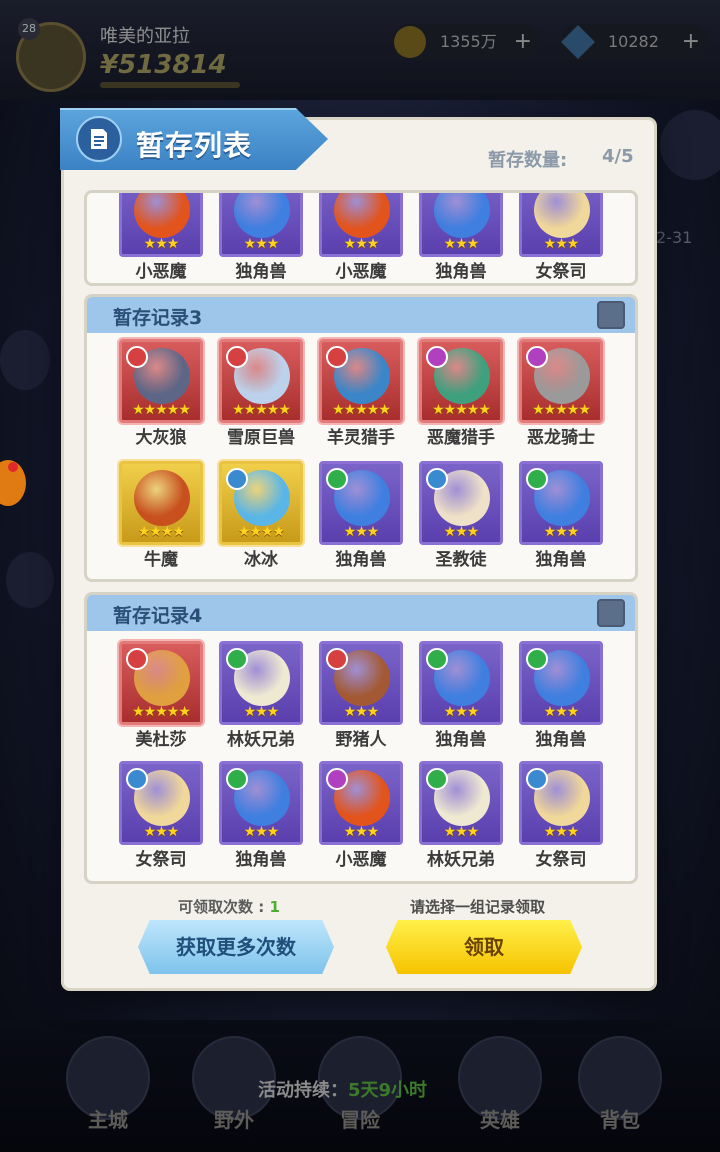  Describe the element at coordinates (618, 156) in the screenshot. I see `storage-count-value: 4/5` at that location.